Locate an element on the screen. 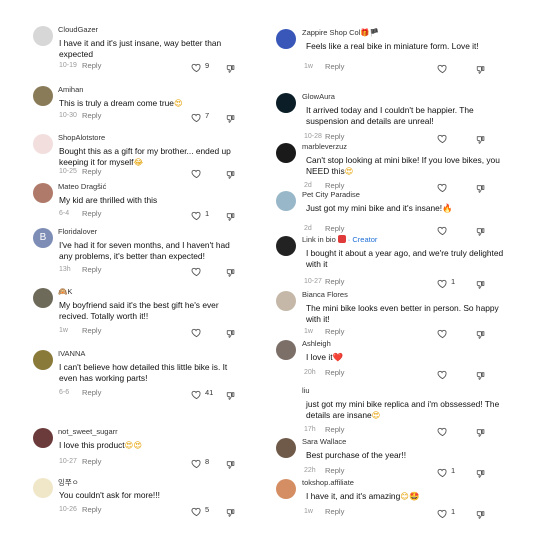 This screenshot has width=533, height=533. username-text: 잉쭈ㅇ is located at coordinates (68, 482).